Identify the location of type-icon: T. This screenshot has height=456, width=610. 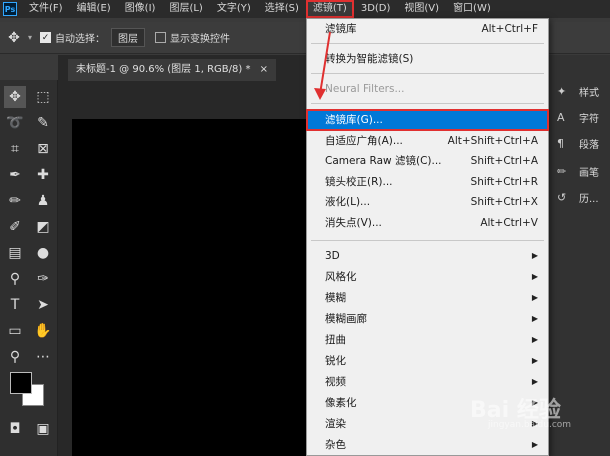
(15, 305).